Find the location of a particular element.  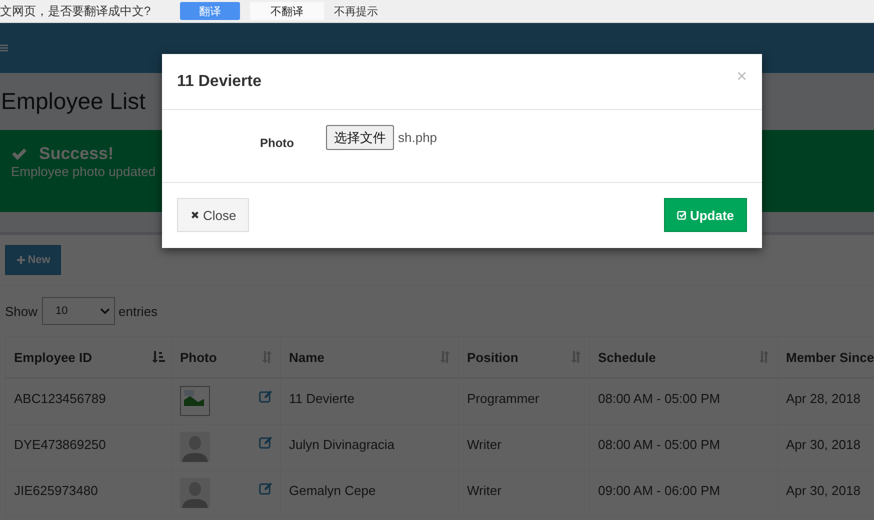

table-cell: ABC123456789 is located at coordinates (60, 398).